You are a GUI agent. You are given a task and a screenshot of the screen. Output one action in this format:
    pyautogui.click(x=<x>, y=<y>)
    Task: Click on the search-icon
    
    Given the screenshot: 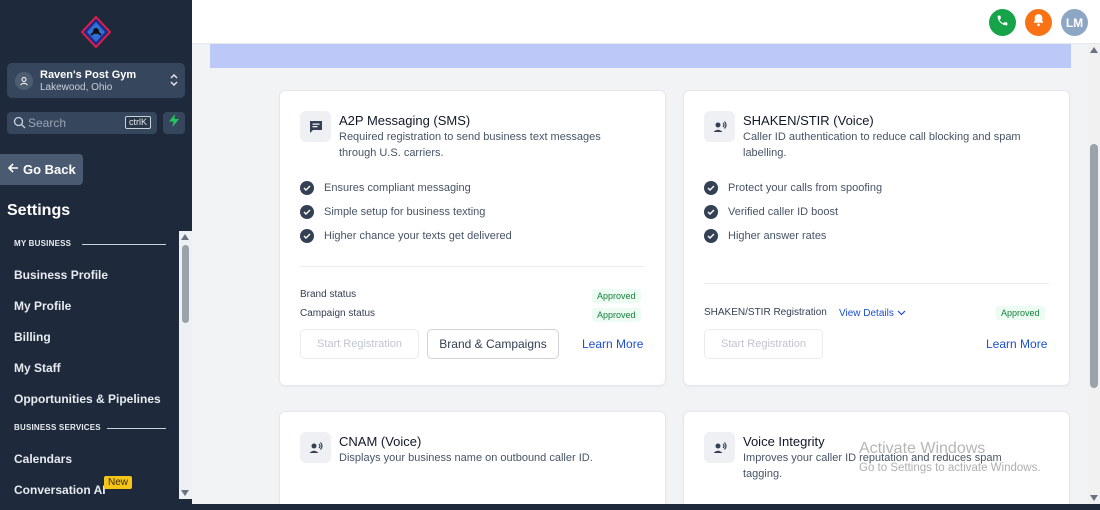 What is the action you would take?
    pyautogui.click(x=19, y=122)
    